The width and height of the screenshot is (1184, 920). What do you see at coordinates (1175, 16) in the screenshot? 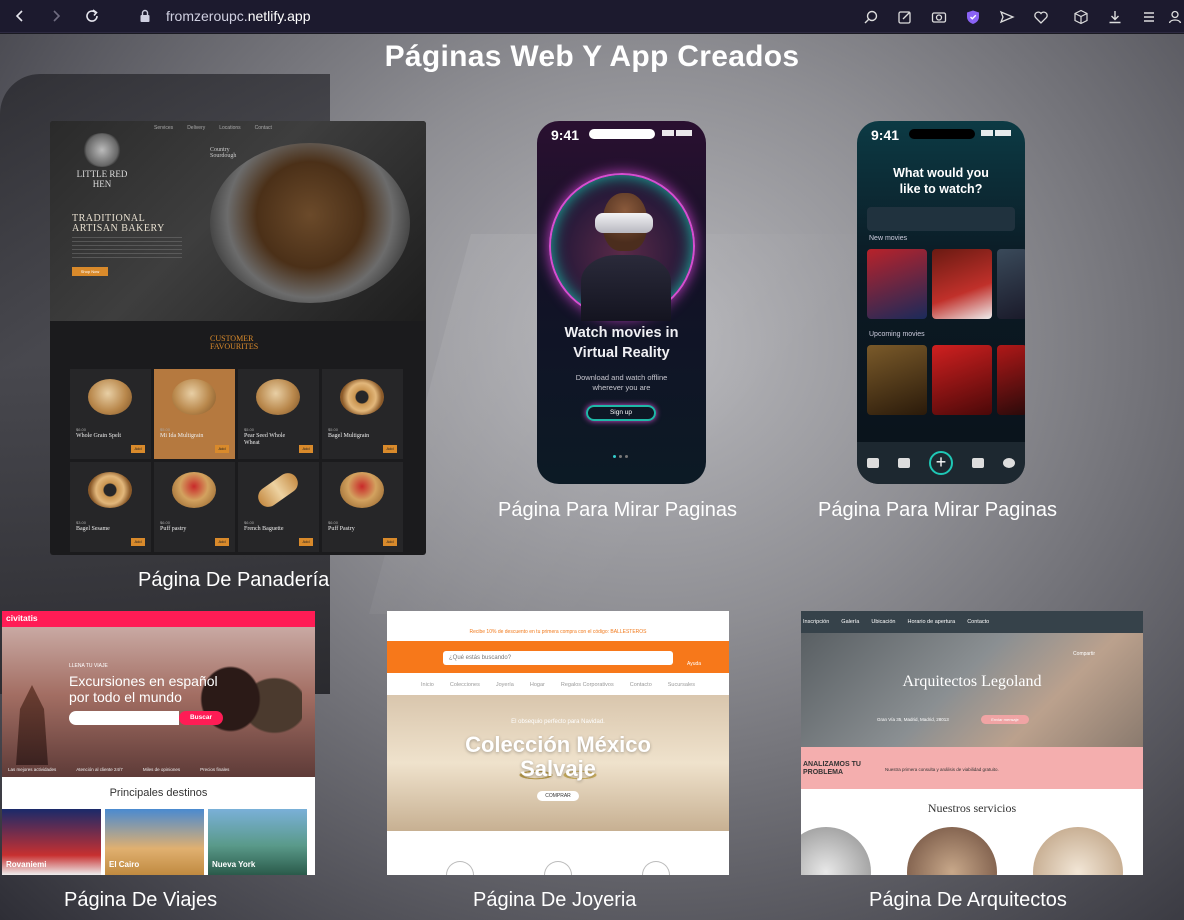
I see `profile-button` at bounding box center [1175, 16].